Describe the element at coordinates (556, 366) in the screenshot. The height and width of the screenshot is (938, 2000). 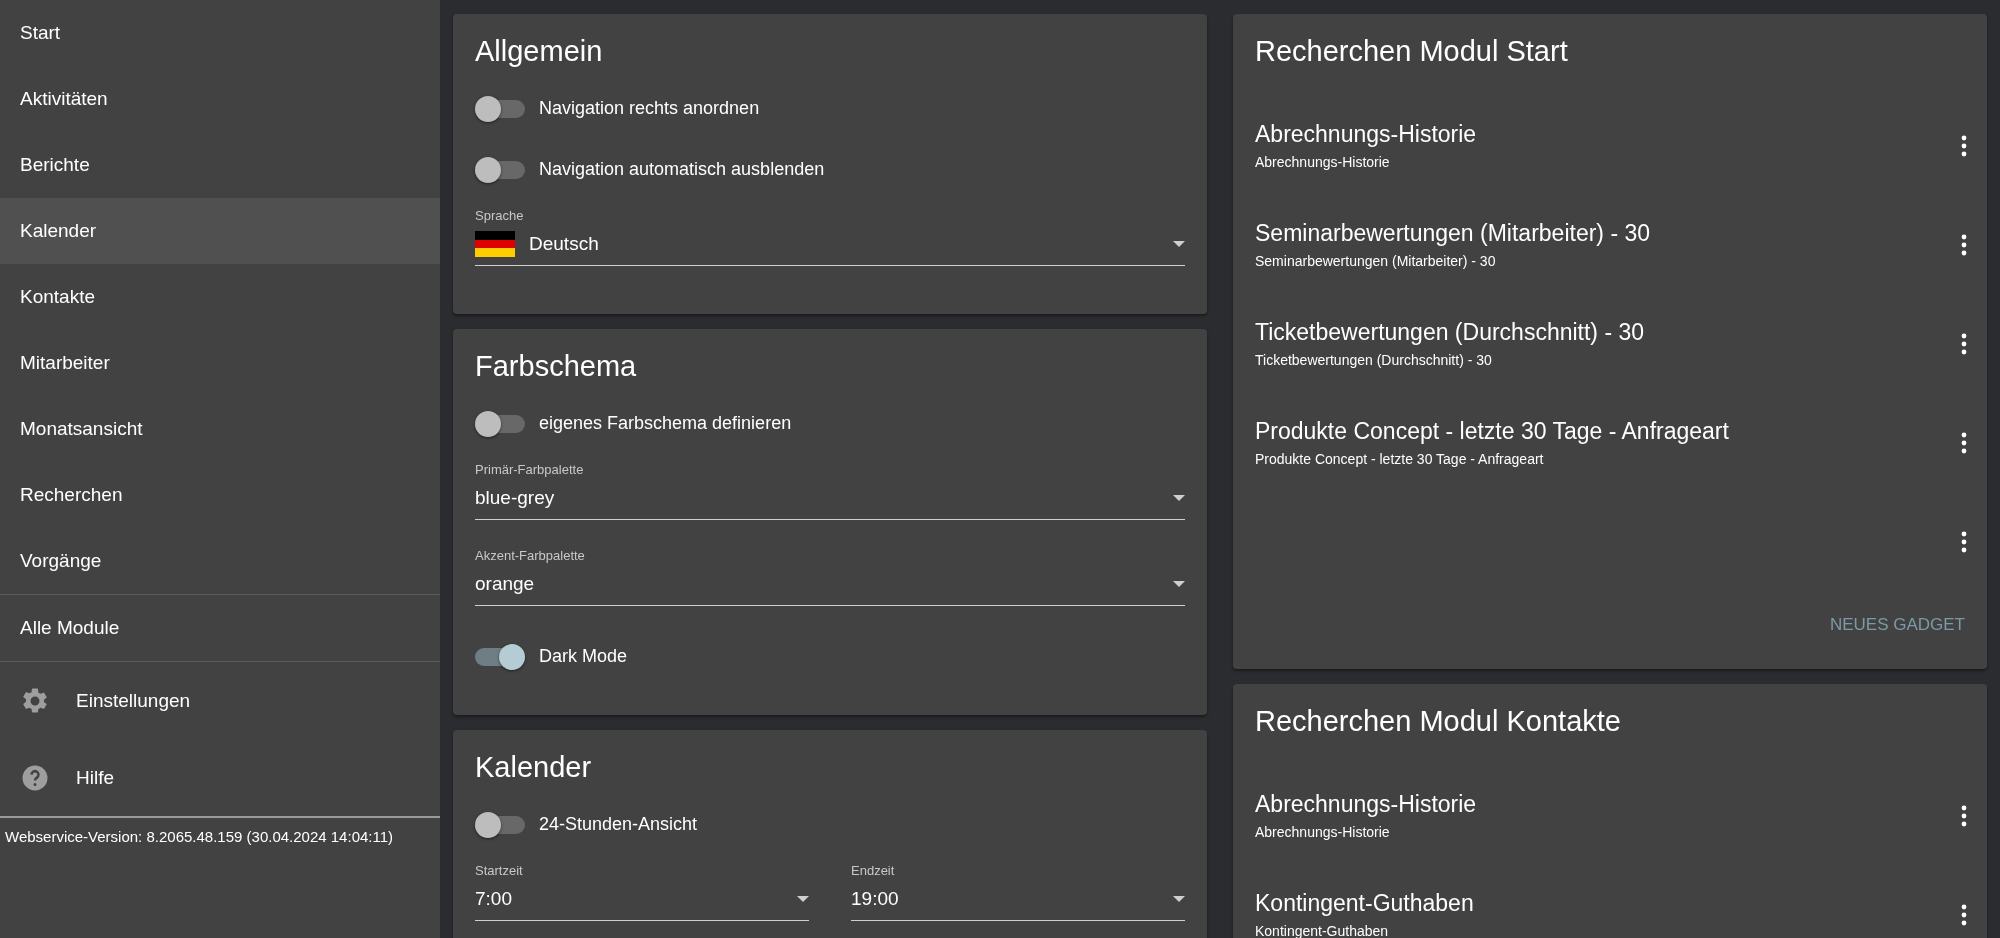
I see `card-title: Farbschema` at that location.